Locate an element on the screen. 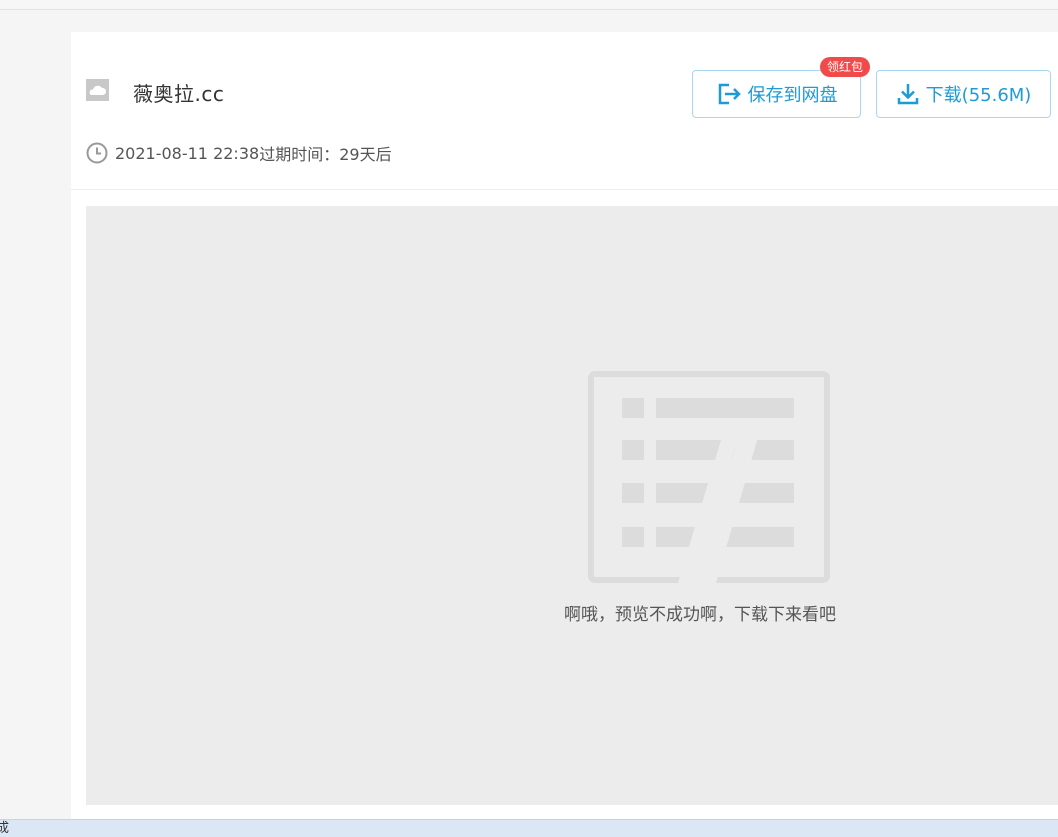 This screenshot has height=837, width=1058. save-to-cloud-button: 保存到网盘 is located at coordinates (776, 94).